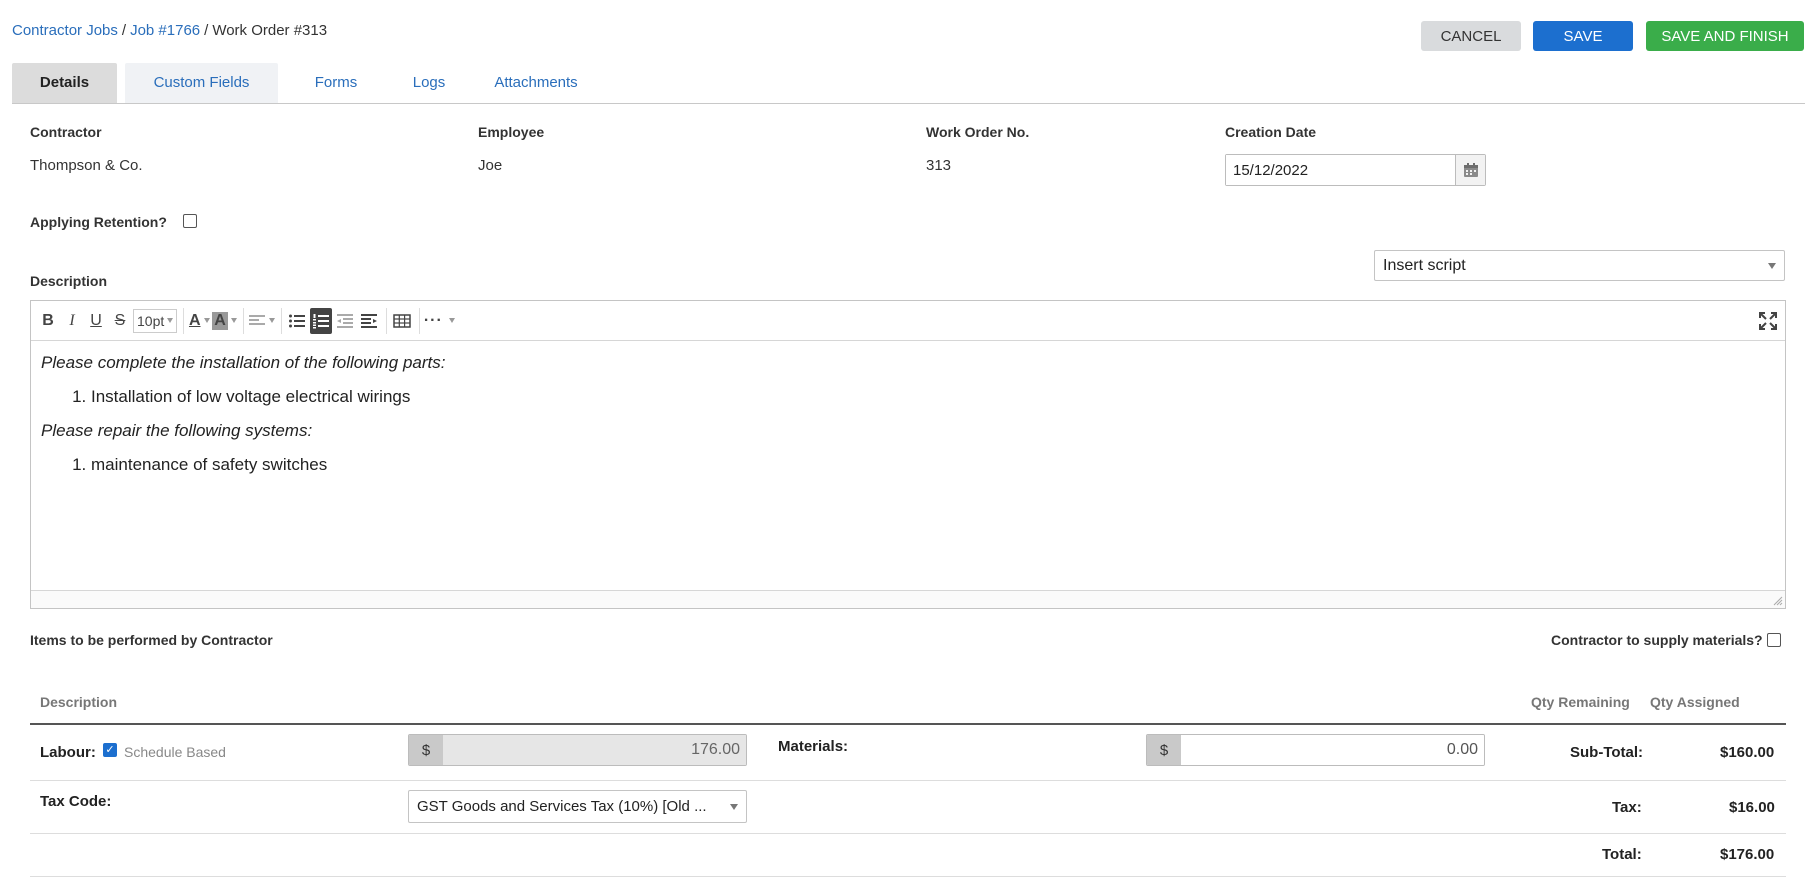  I want to click on numbered-list-icon, so click(320, 320).